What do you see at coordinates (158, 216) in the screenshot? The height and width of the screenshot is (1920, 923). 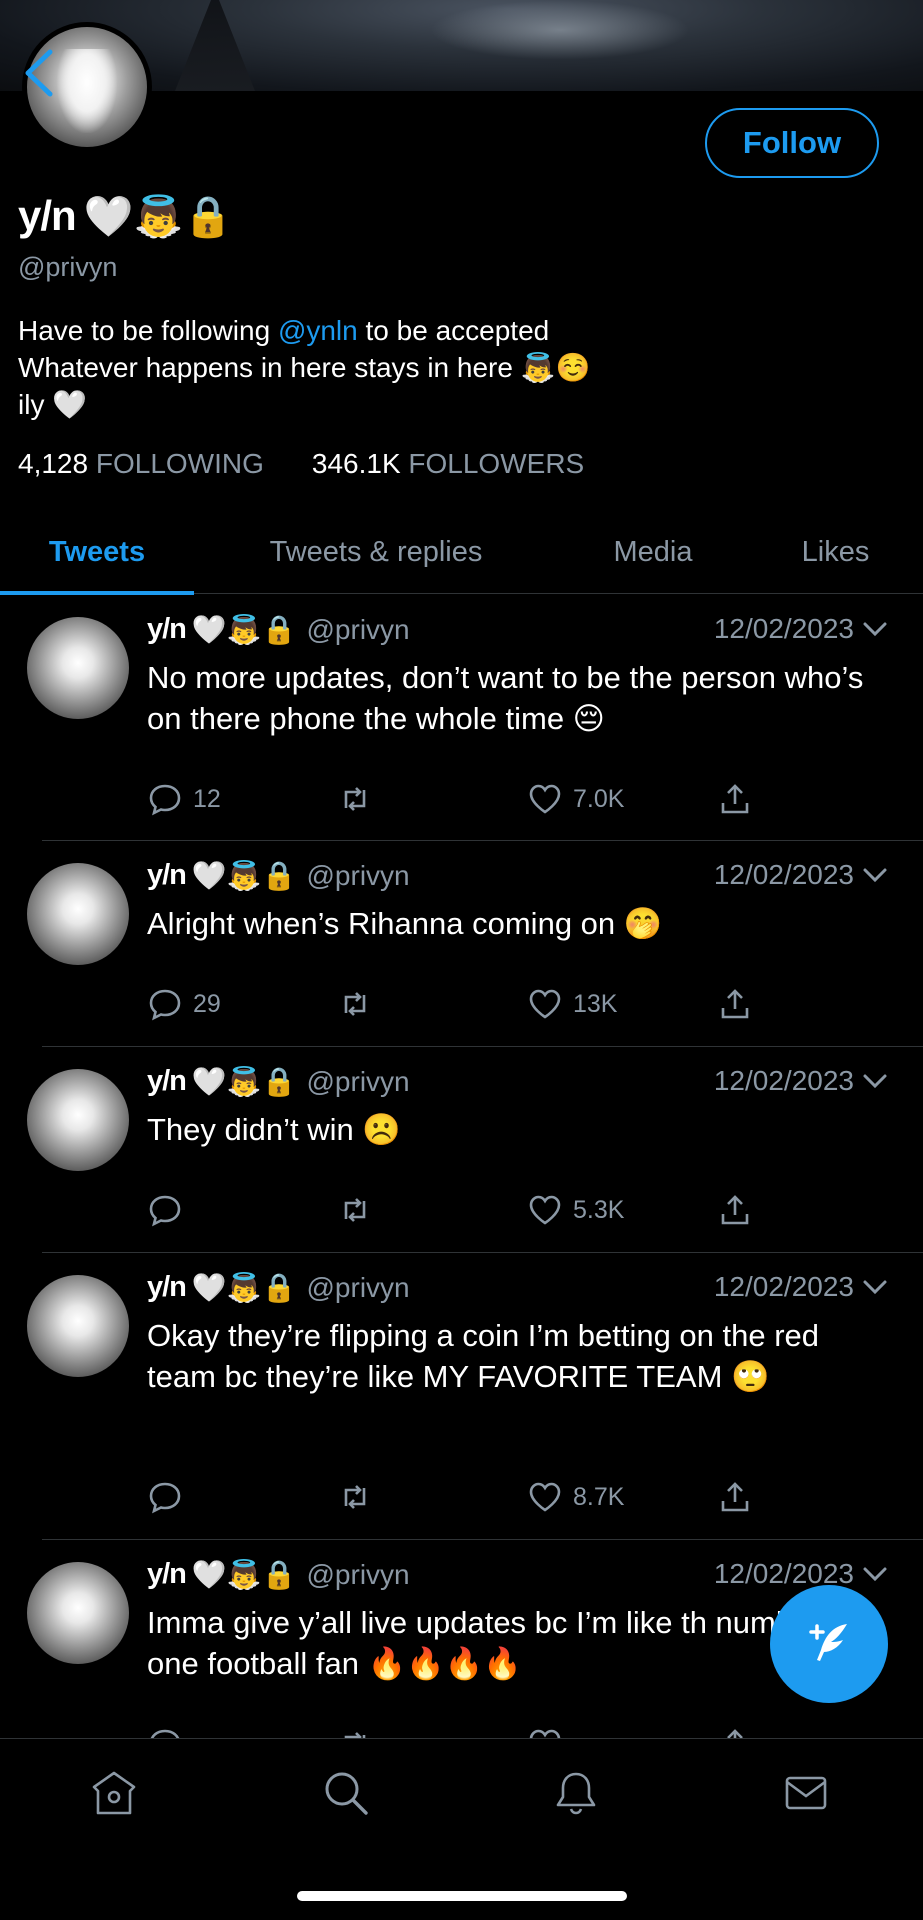 I see `profile-name-emojis: 🤍👼🔒` at bounding box center [158, 216].